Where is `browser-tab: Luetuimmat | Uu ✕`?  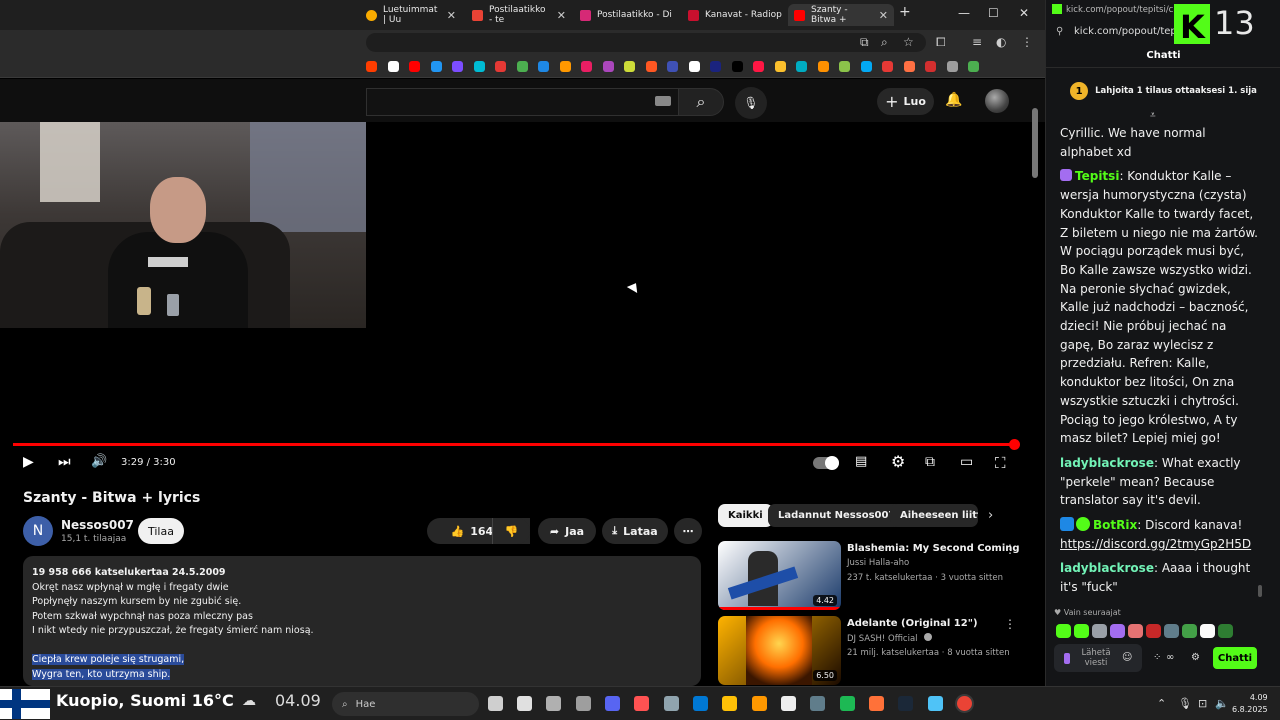
browser-tab: Luetuimmat | Uu ✕ is located at coordinates (411, 15).